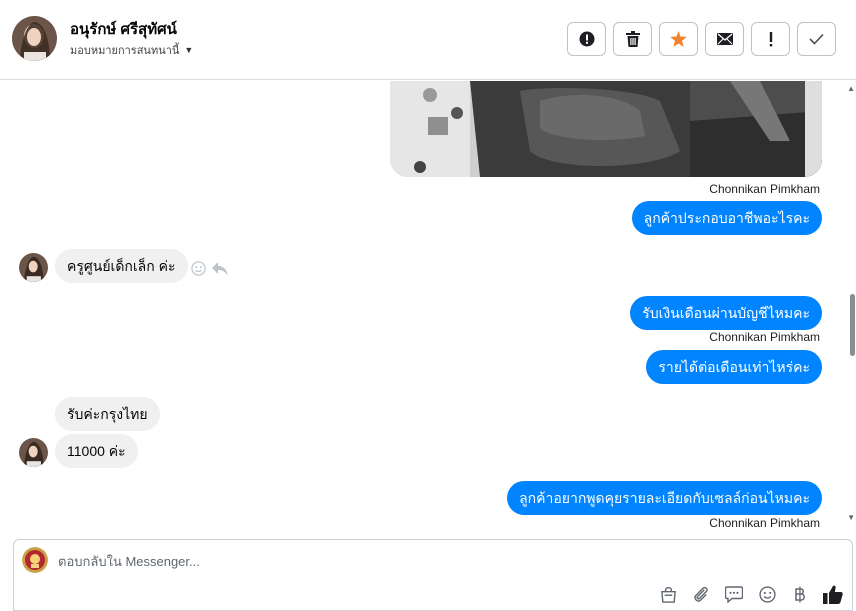 The width and height of the screenshot is (856, 611). What do you see at coordinates (220, 268) in the screenshot?
I see `reply-icon` at bounding box center [220, 268].